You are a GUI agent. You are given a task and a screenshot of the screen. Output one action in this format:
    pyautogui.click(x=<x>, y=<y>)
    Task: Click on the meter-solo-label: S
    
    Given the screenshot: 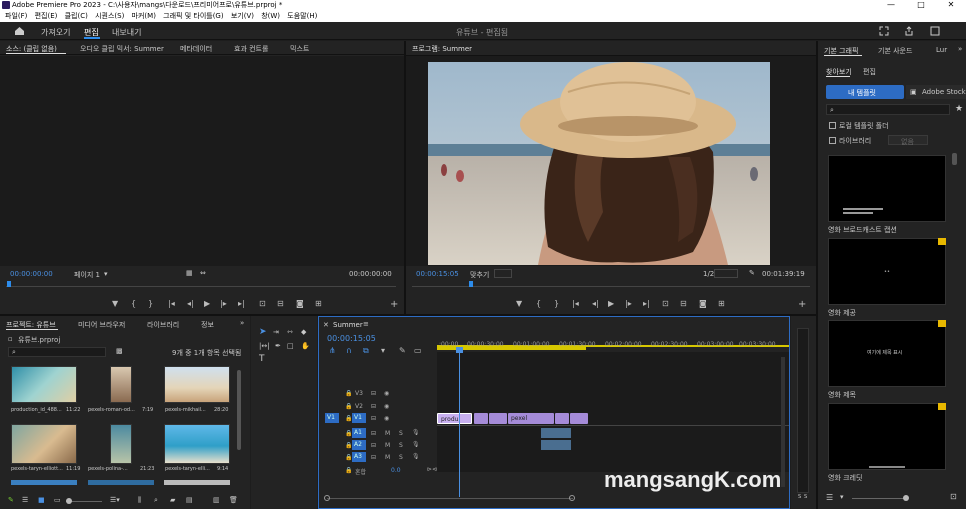 What is the action you would take?
    pyautogui.click(x=805, y=497)
    